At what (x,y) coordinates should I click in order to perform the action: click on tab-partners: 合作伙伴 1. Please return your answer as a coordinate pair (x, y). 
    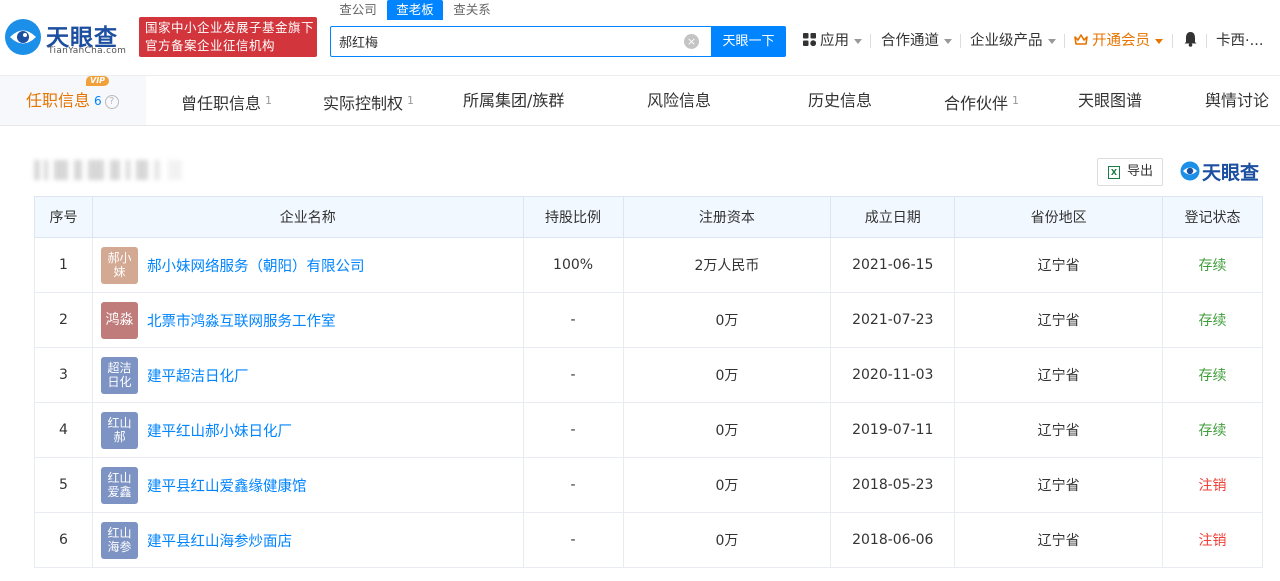
    Looking at the image, I should click on (981, 100).